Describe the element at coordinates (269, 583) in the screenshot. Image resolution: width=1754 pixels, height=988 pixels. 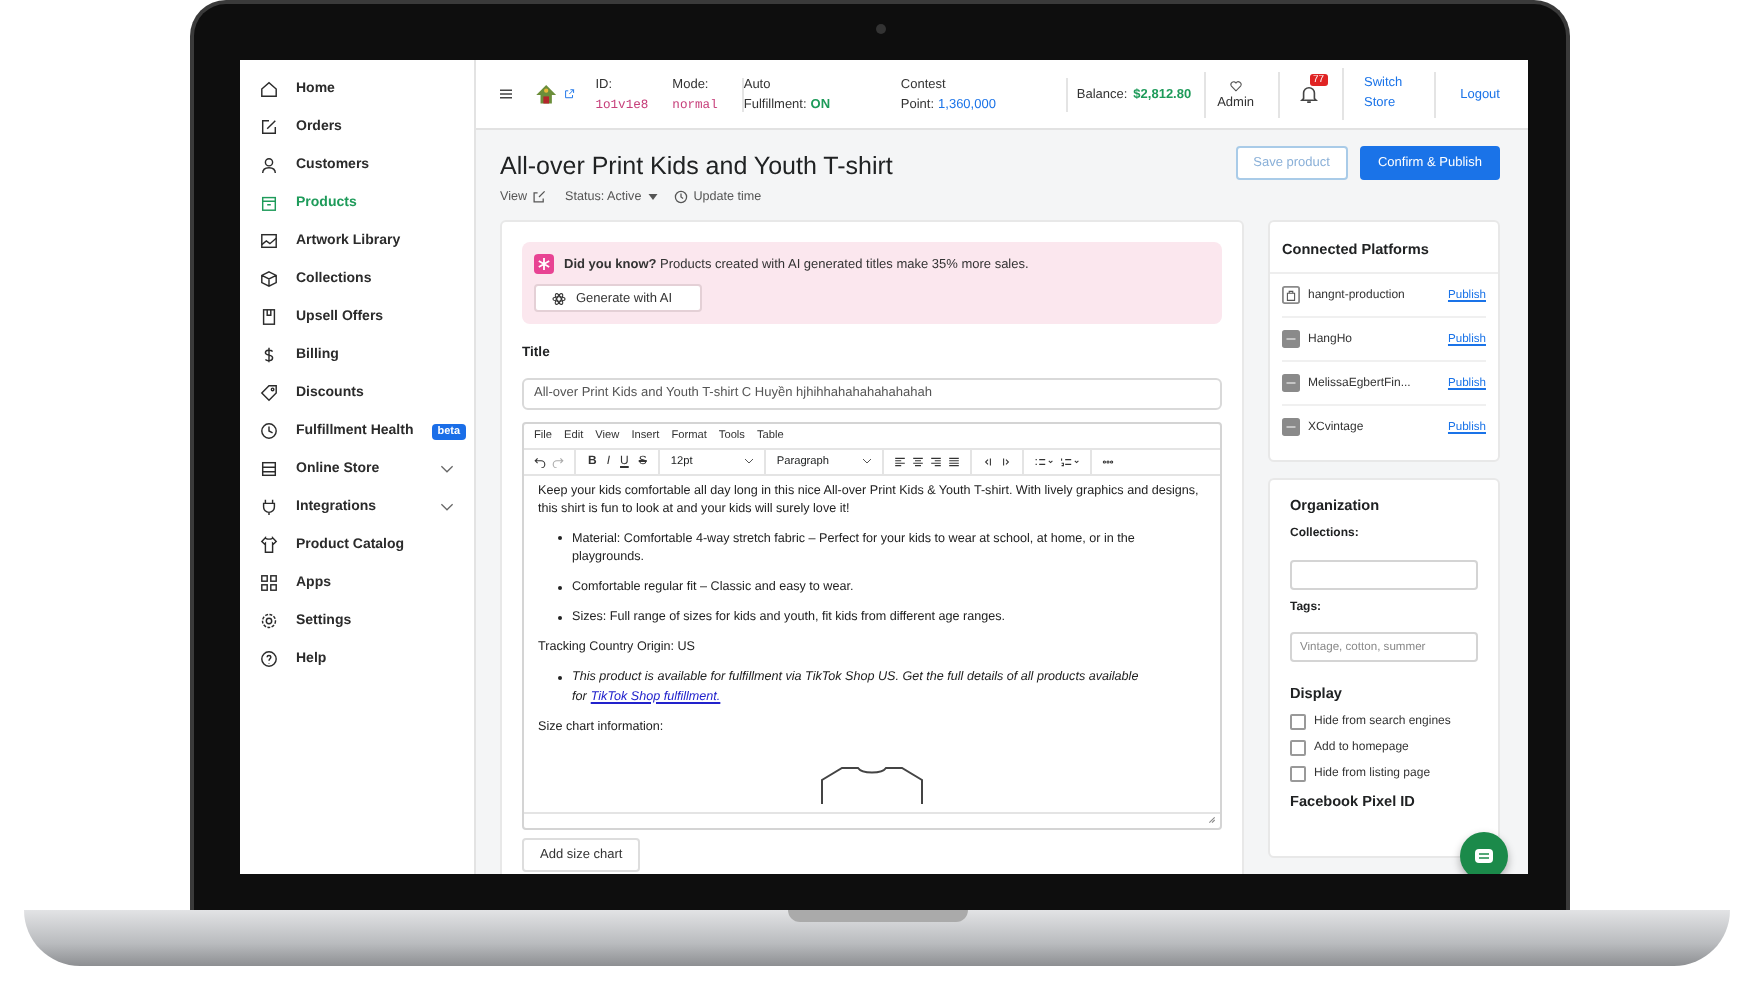
I see `grid-icon` at that location.